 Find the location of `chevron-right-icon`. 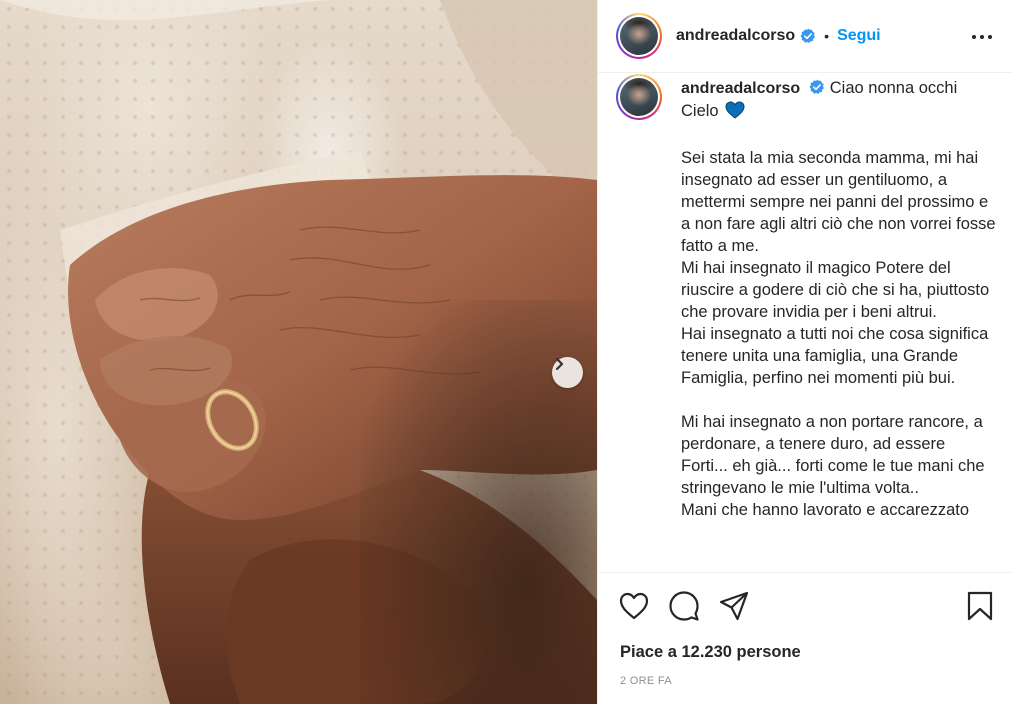

chevron-right-icon is located at coordinates (559, 364).